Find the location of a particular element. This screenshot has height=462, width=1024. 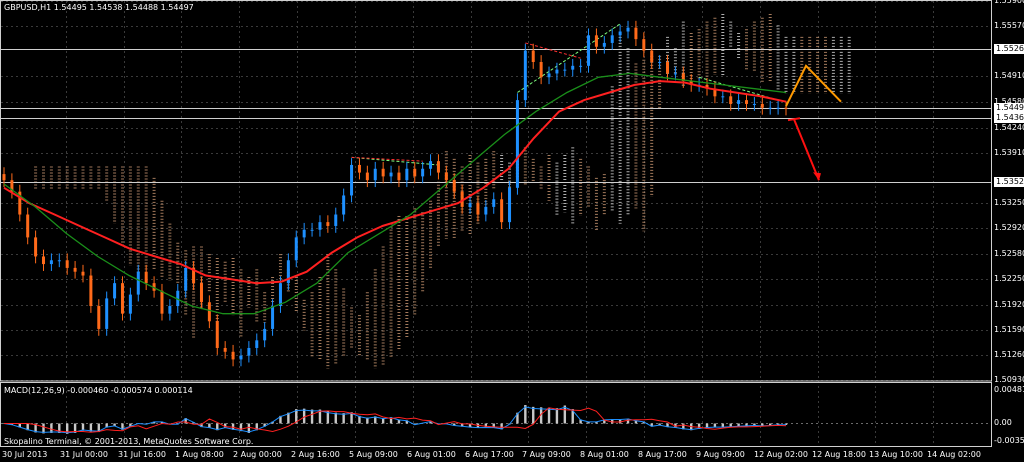

time-axis-label: 8 Aug 17:00 is located at coordinates (662, 454).